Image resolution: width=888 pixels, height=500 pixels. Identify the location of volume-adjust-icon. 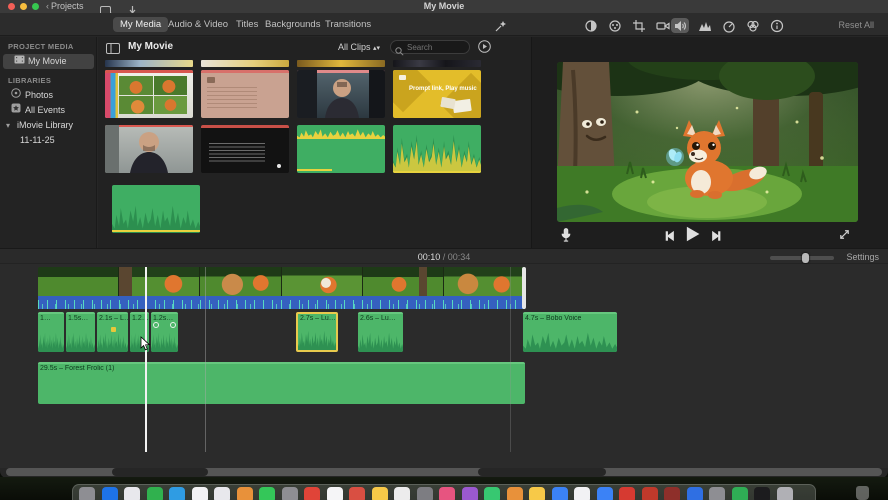
(680, 25).